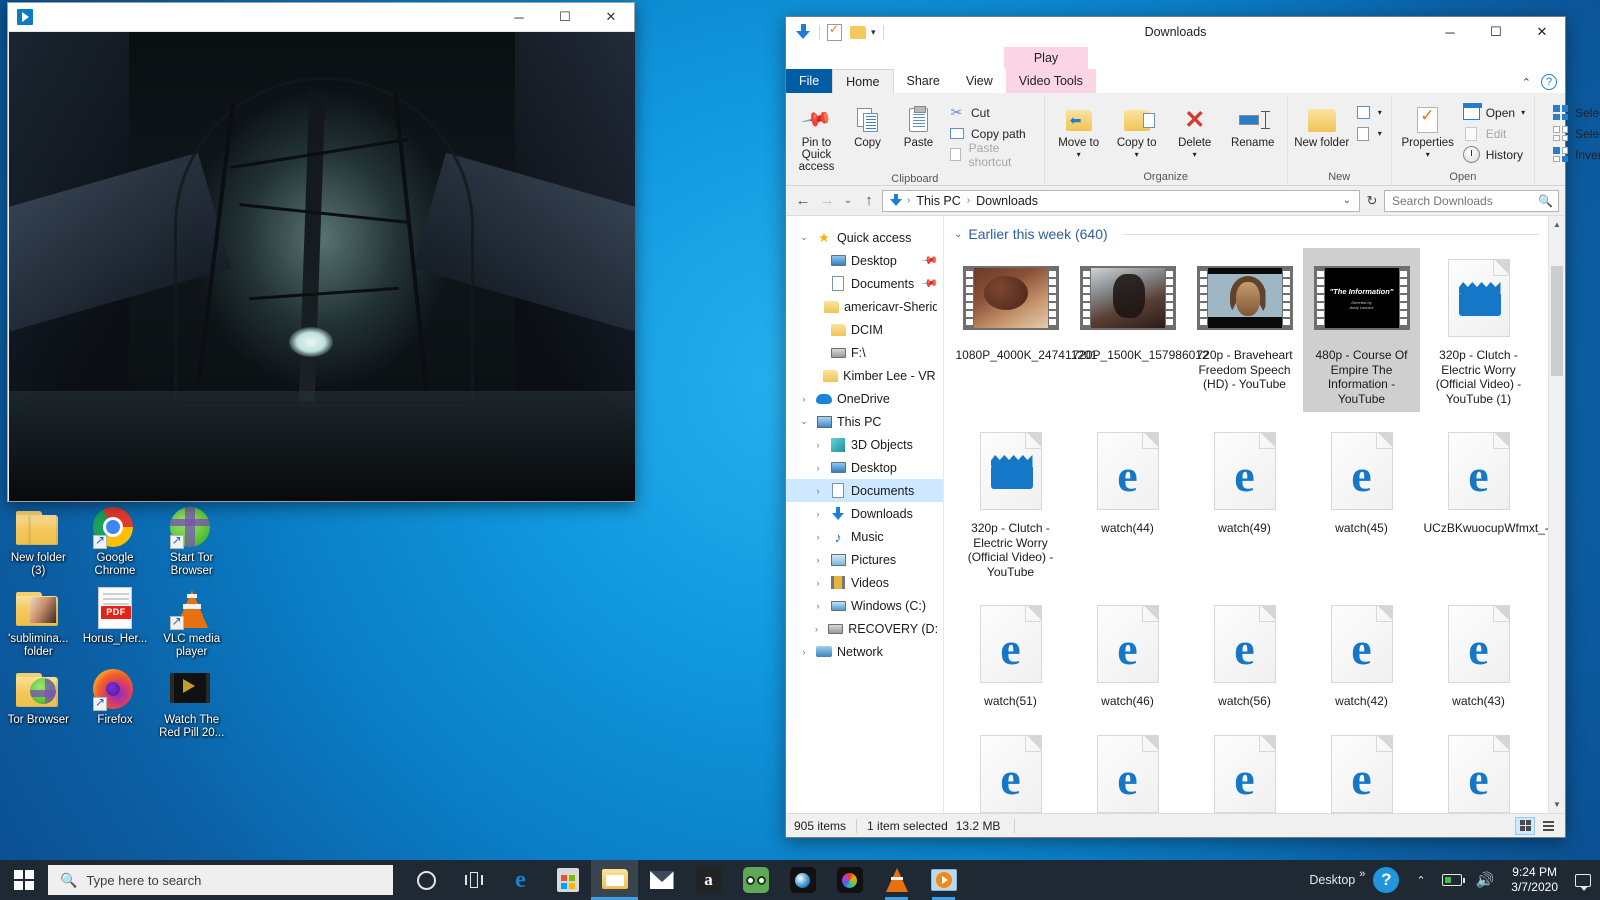 The width and height of the screenshot is (1600, 900). I want to click on copy-to-button: Copy to ▾, so click(1137, 130).